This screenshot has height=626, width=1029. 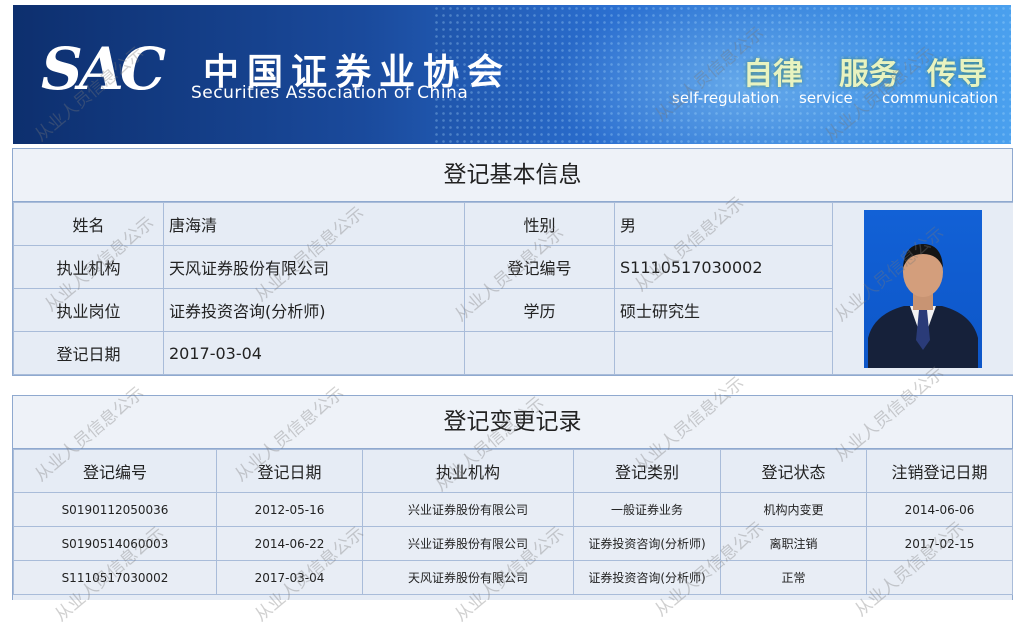 I want to click on logo-english-name: Securities Association of China, so click(x=330, y=93).